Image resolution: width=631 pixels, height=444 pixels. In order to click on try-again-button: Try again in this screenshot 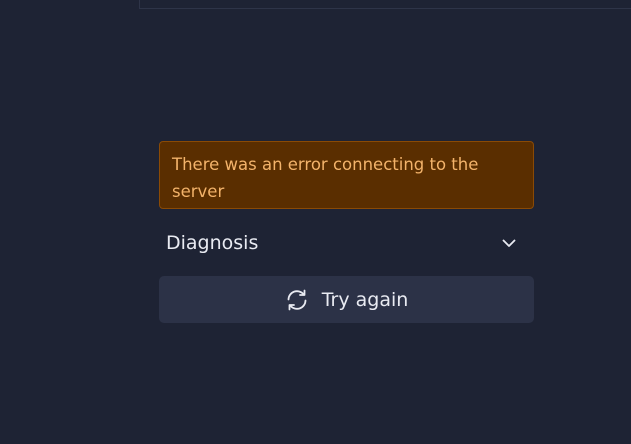, I will do `click(346, 299)`.